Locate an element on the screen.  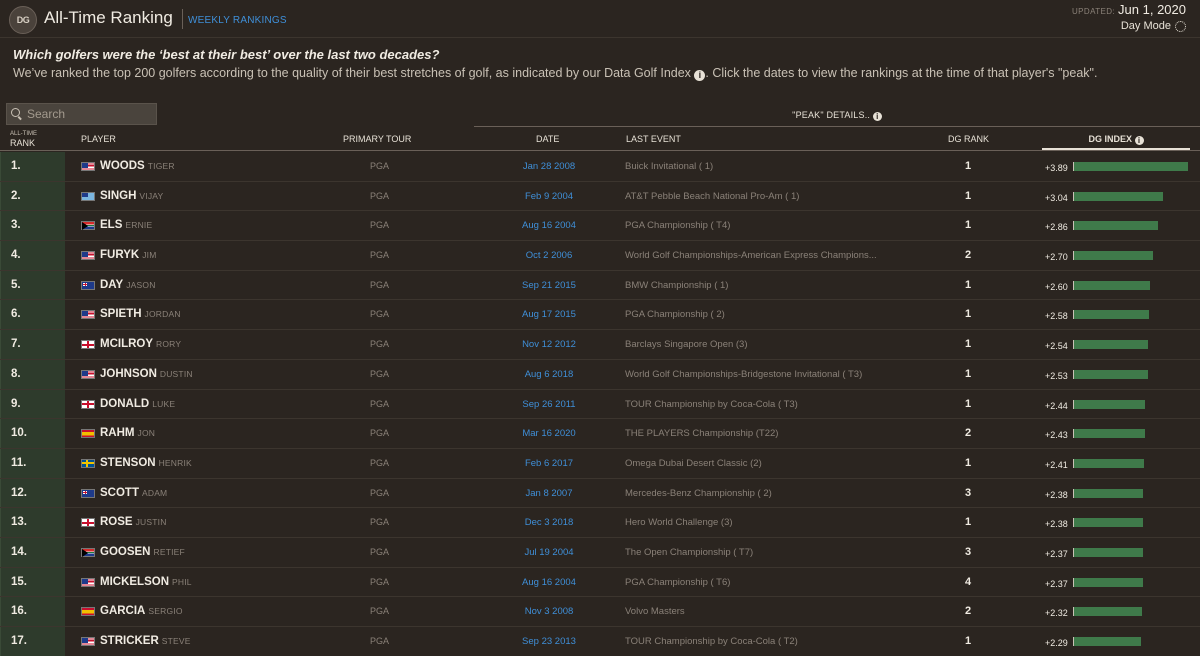
player-name: STRICKER STEVE is located at coordinates (145, 641).